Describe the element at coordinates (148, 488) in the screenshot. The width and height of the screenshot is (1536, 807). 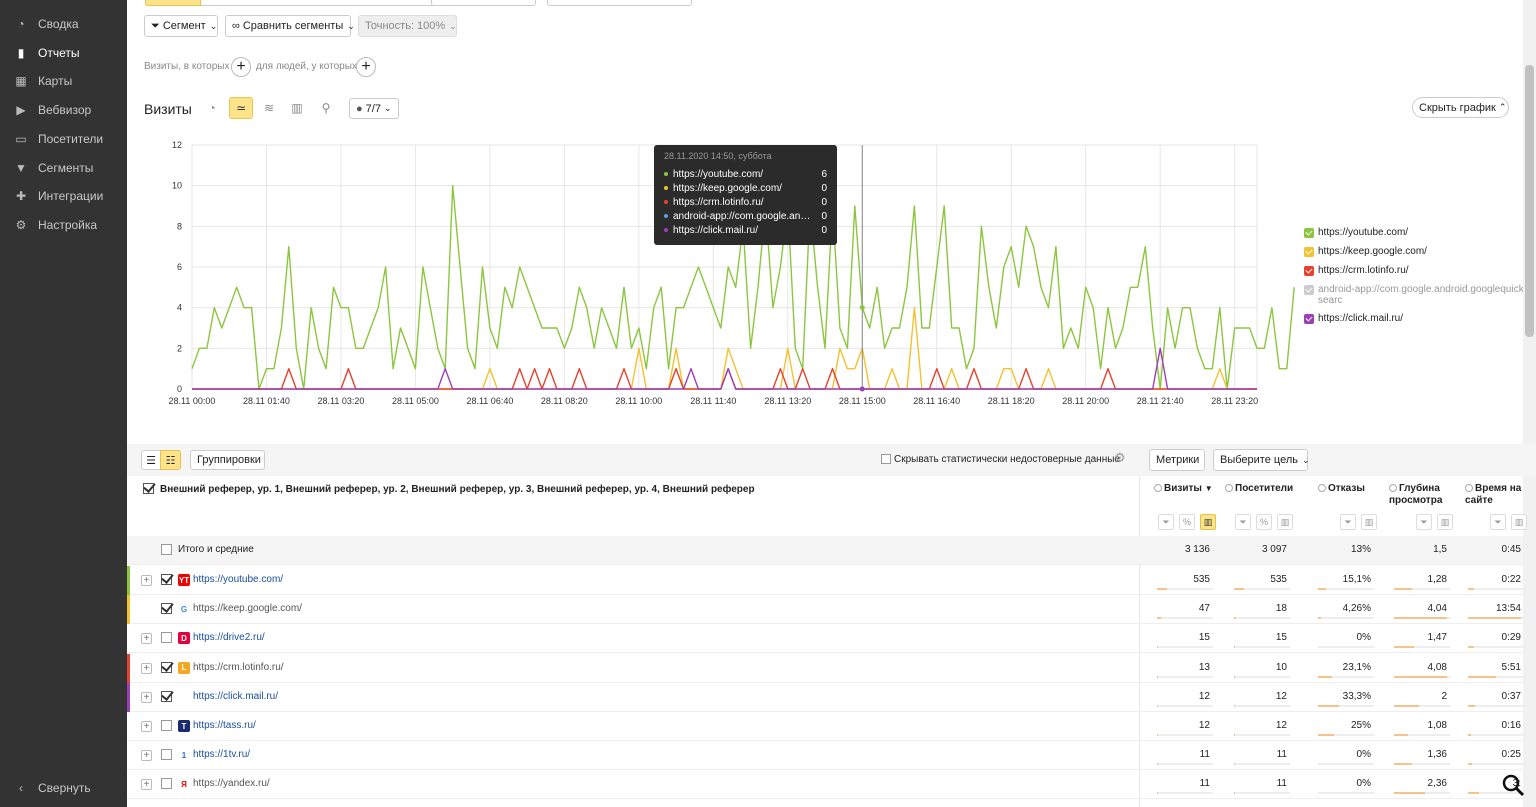
I see `dimension-checkbox` at that location.